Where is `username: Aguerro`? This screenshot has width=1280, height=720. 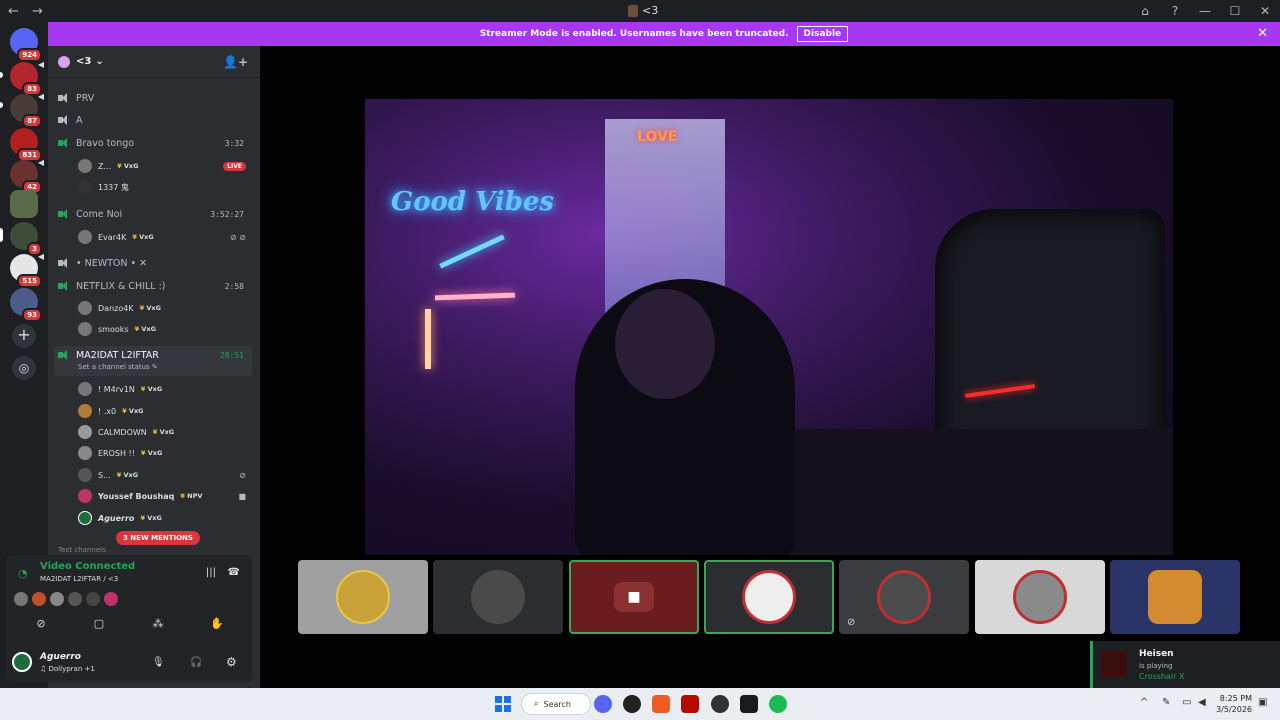 username: Aguerro is located at coordinates (60, 657).